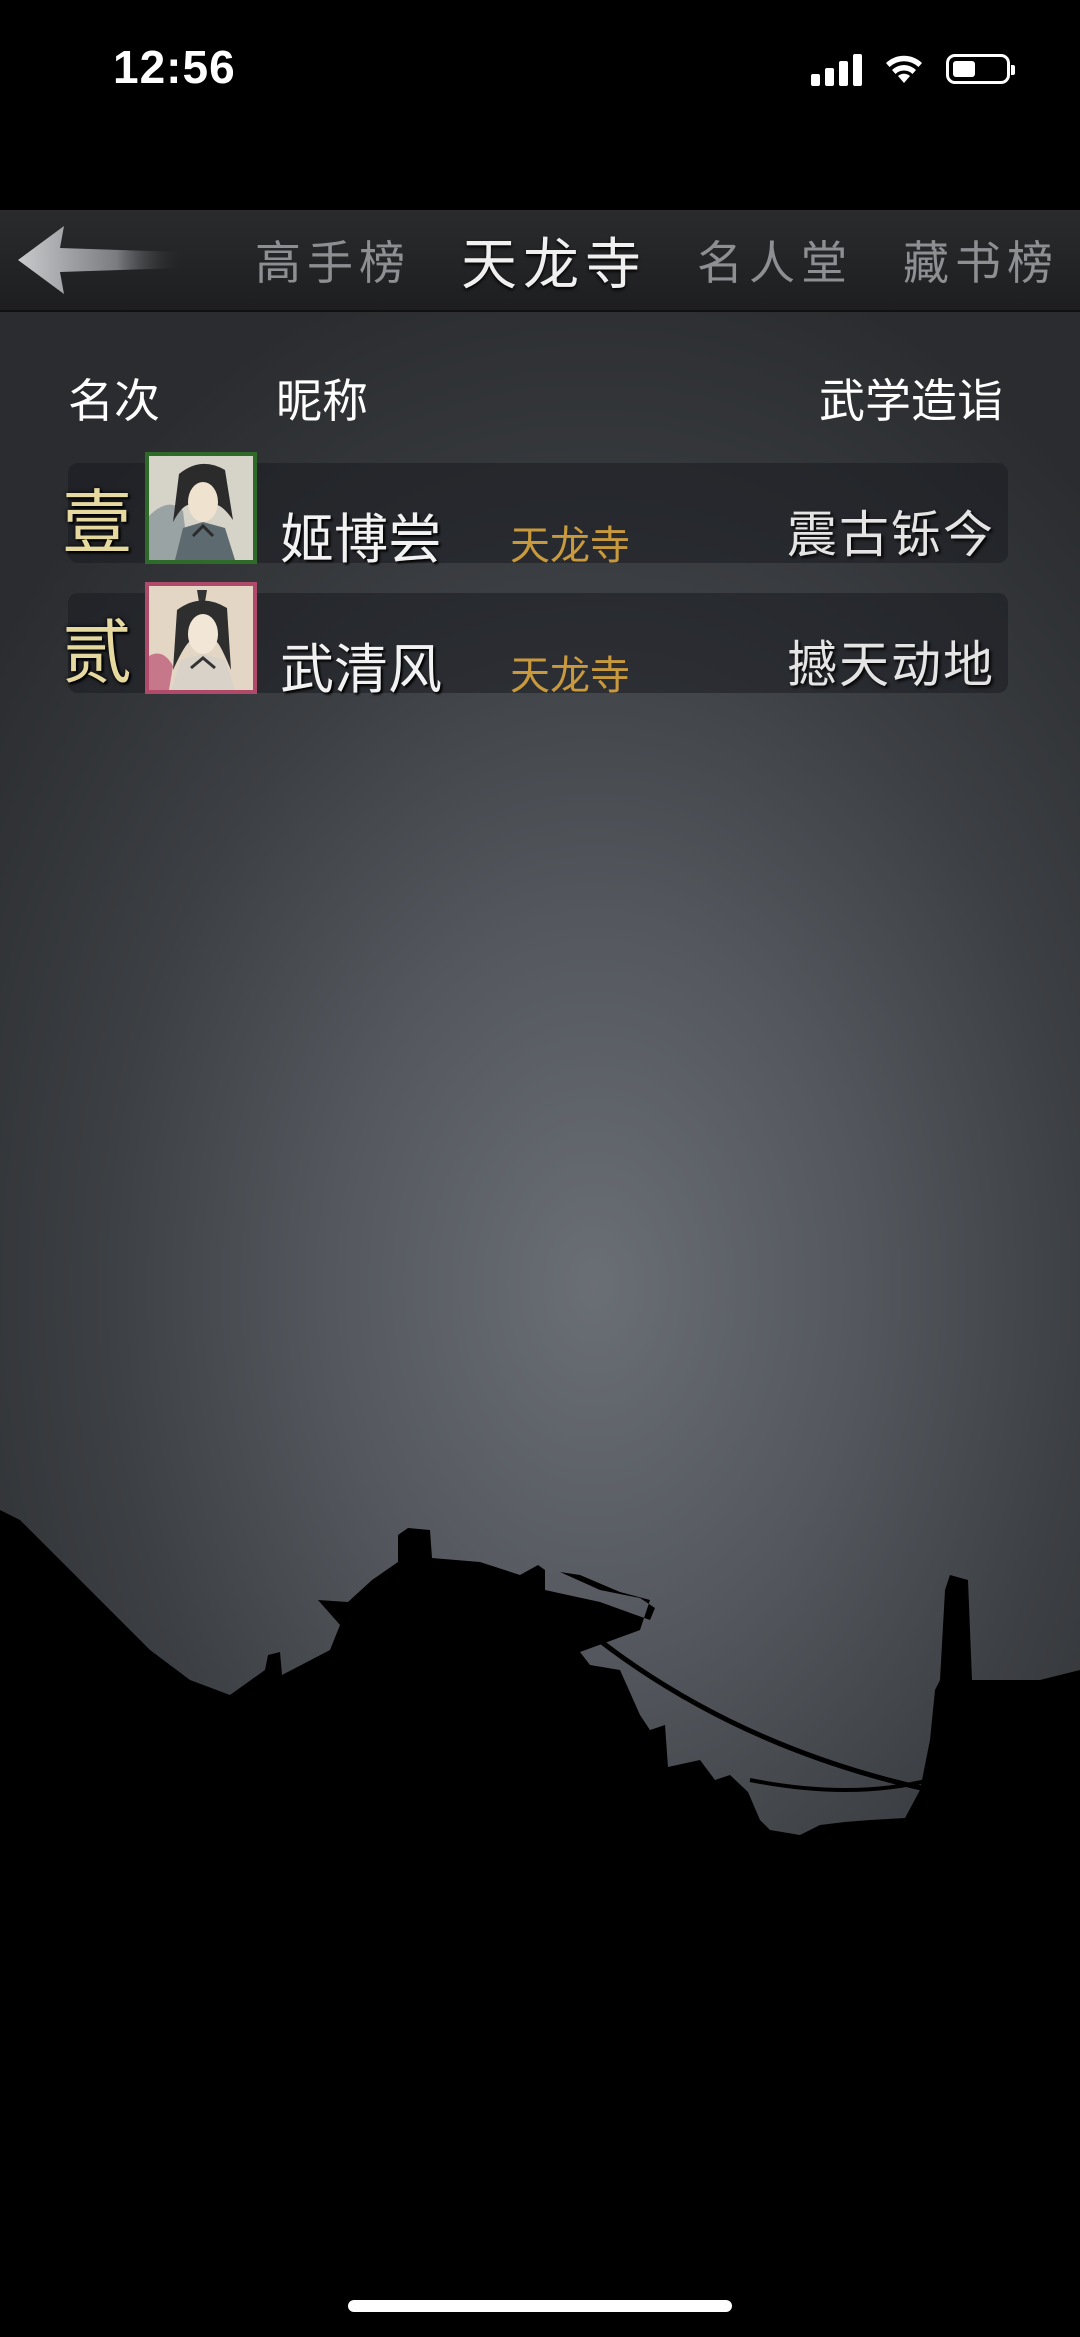 Image resolution: width=1080 pixels, height=2337 pixels. I want to click on tab-tianlong-temple: 天龙寺, so click(554, 260).